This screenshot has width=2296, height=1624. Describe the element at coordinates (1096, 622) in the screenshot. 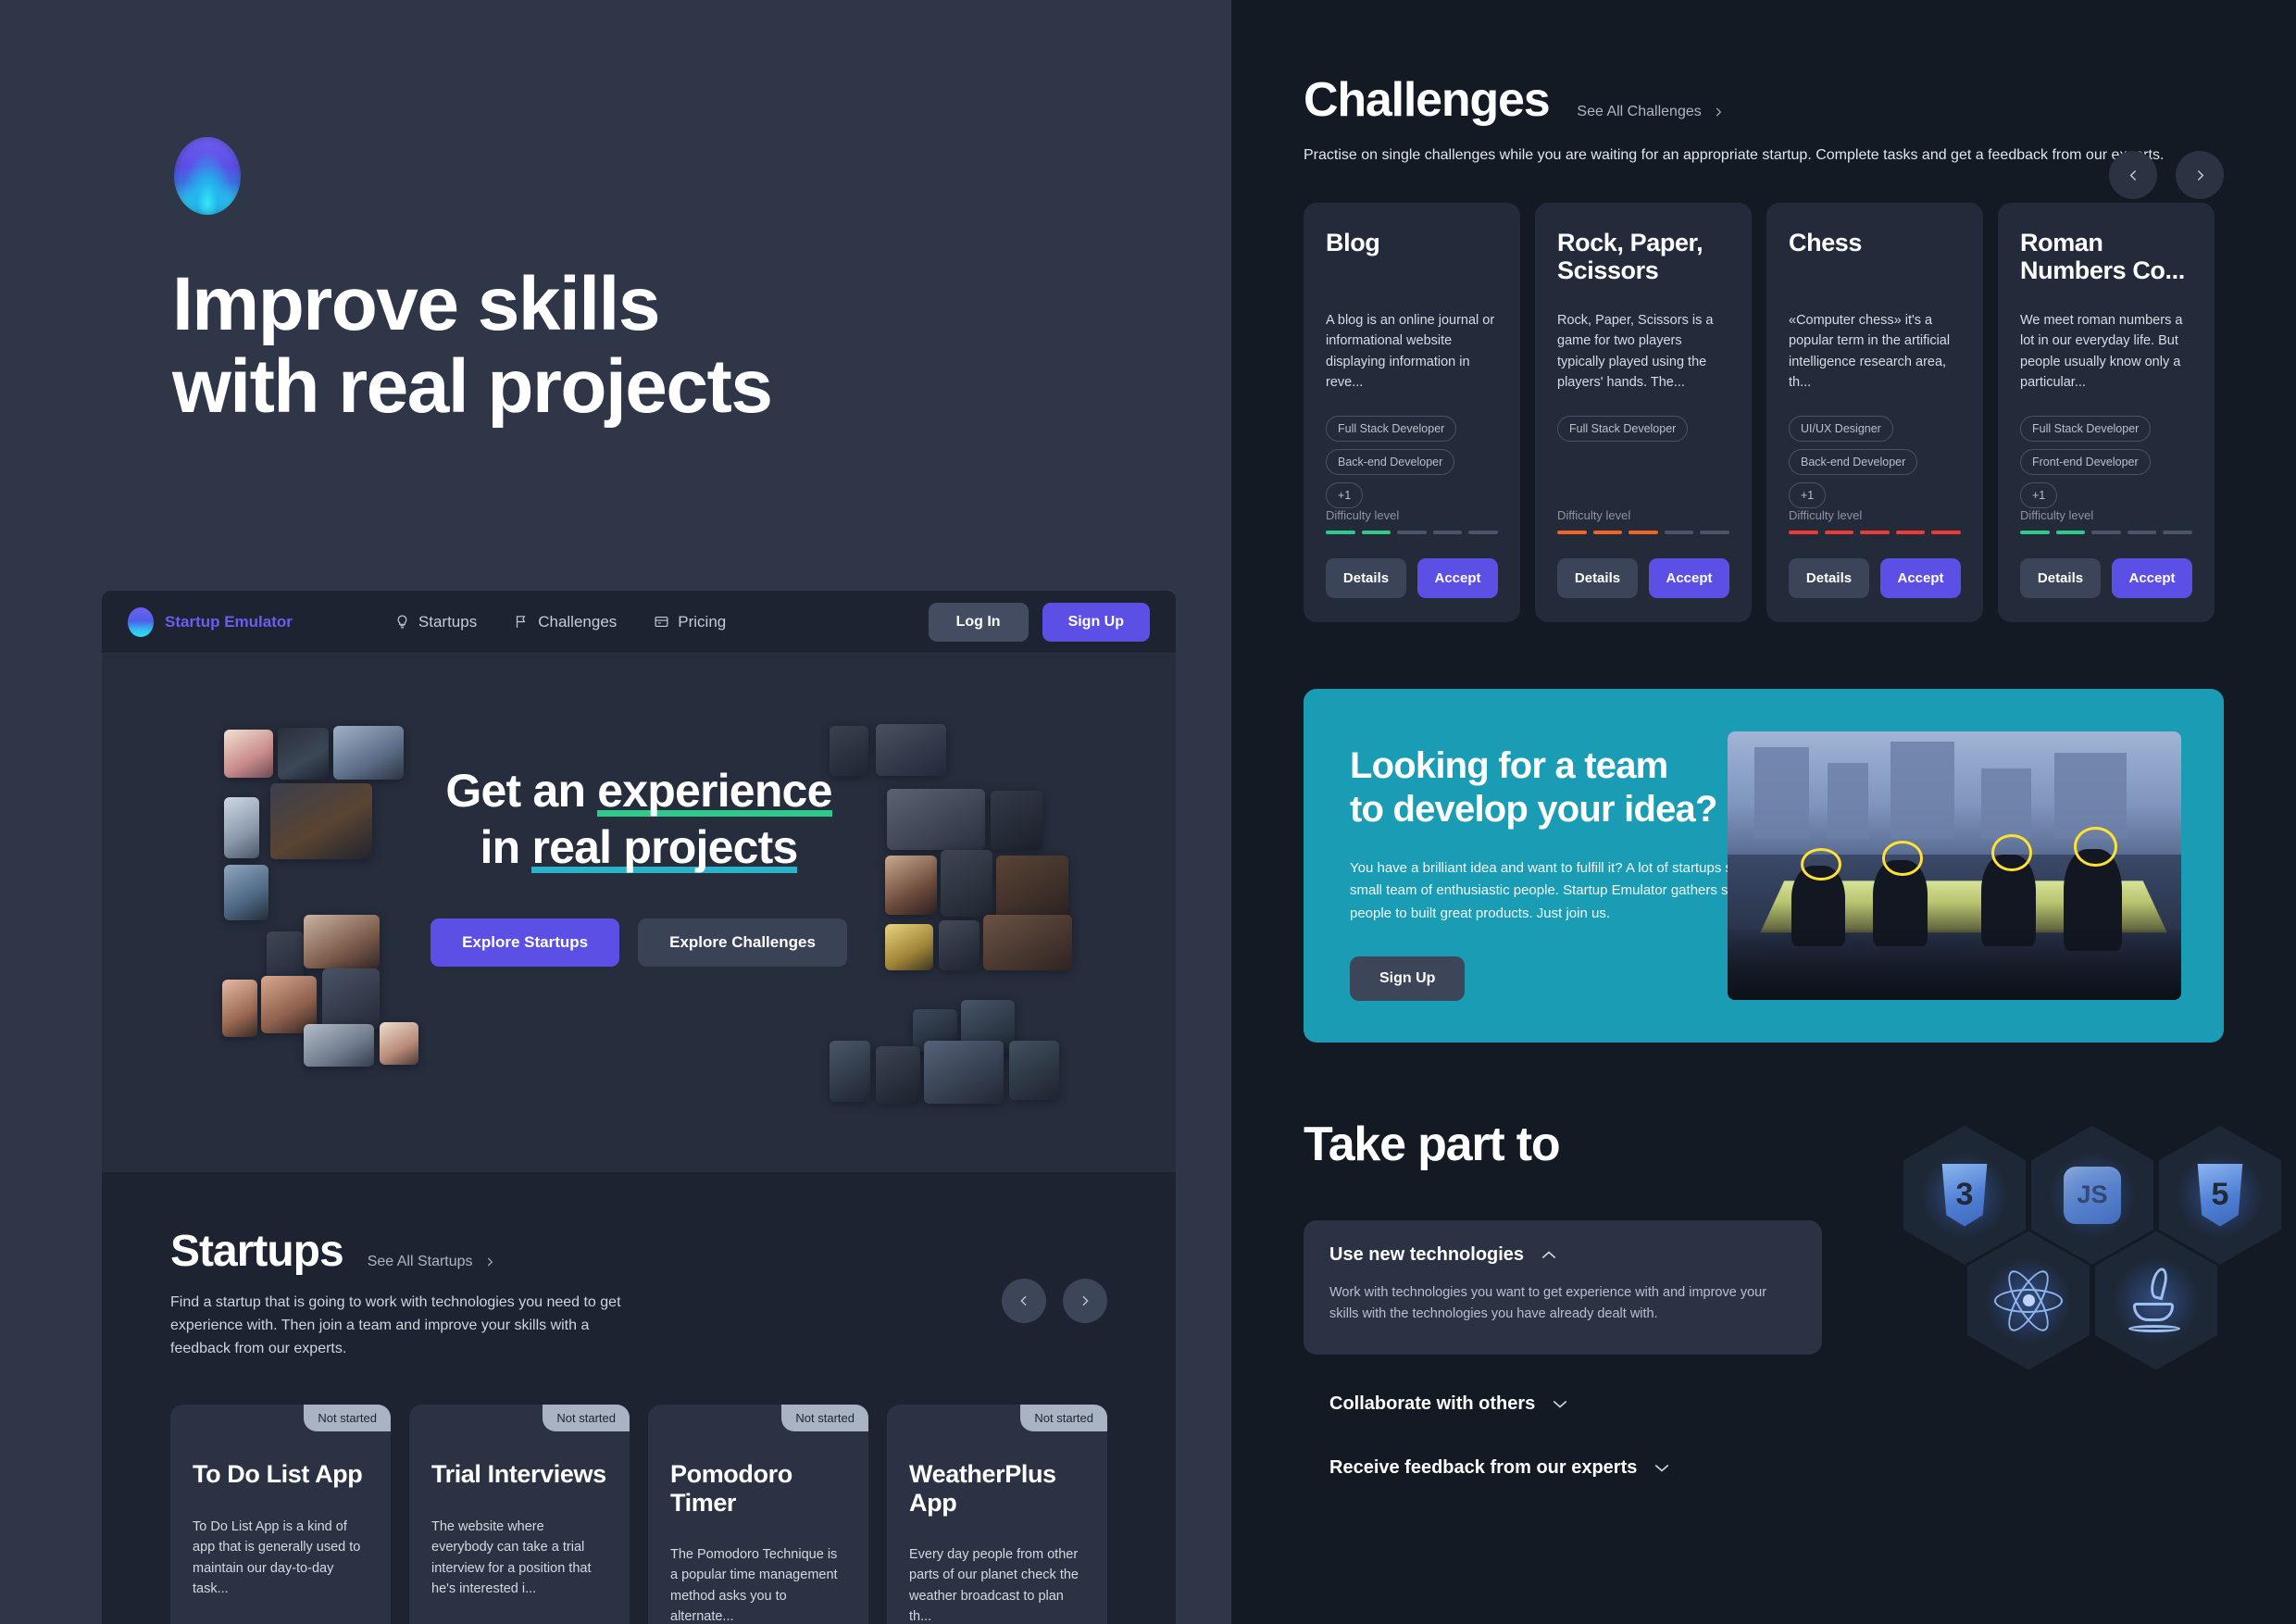

I see `signup-button: Sign Up` at that location.